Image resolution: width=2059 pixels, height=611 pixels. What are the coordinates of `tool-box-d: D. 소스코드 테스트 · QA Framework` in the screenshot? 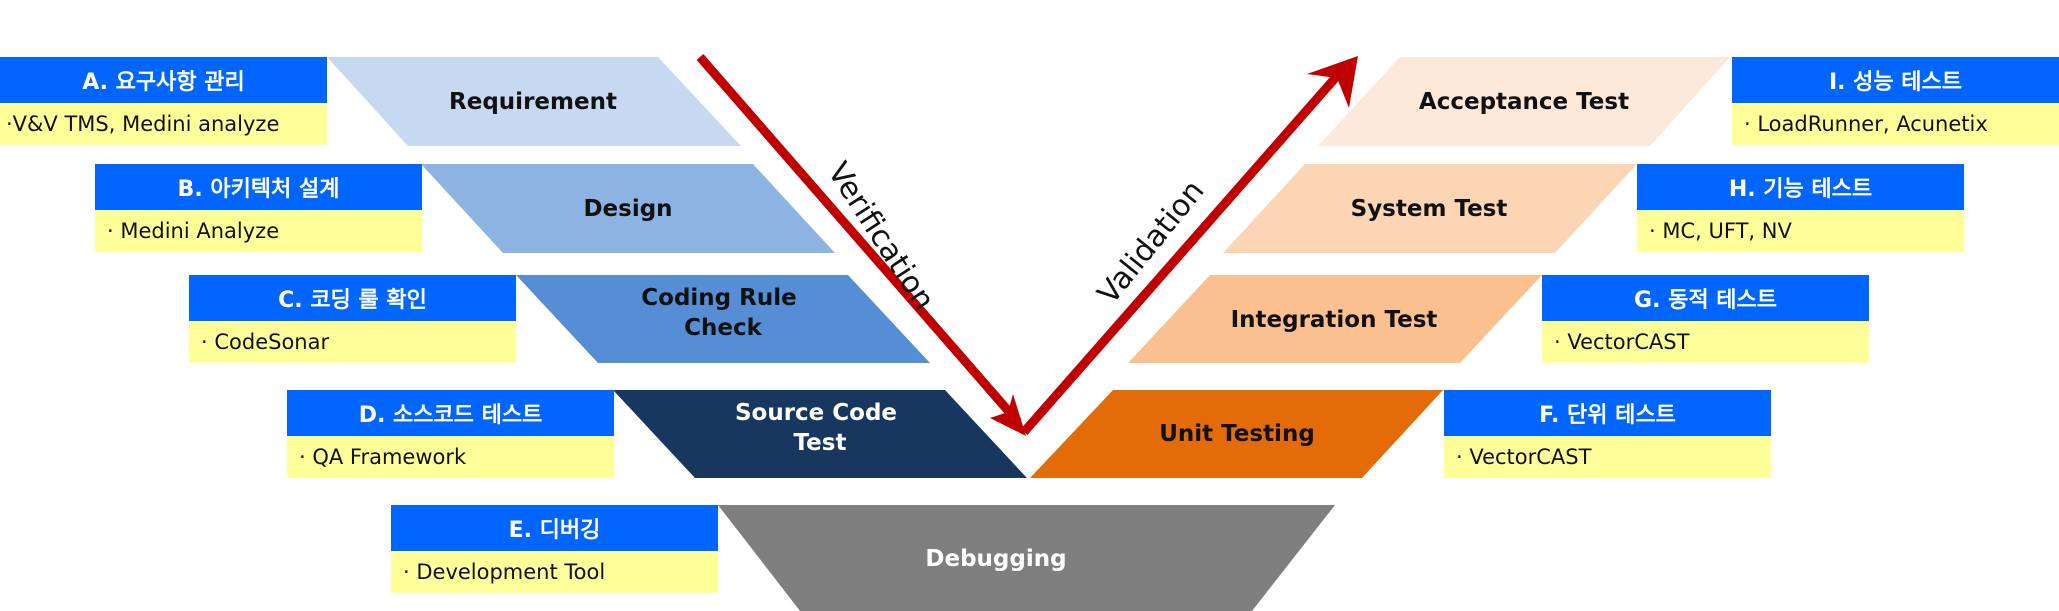 It's located at (450, 434).